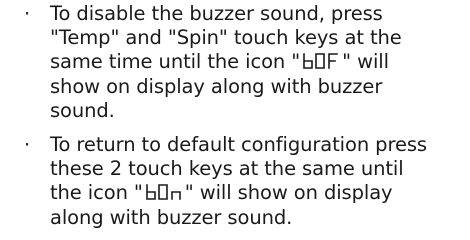 Image resolution: width=470 pixels, height=240 pixels. Describe the element at coordinates (82, 110) in the screenshot. I see `text-line: sound.` at that location.